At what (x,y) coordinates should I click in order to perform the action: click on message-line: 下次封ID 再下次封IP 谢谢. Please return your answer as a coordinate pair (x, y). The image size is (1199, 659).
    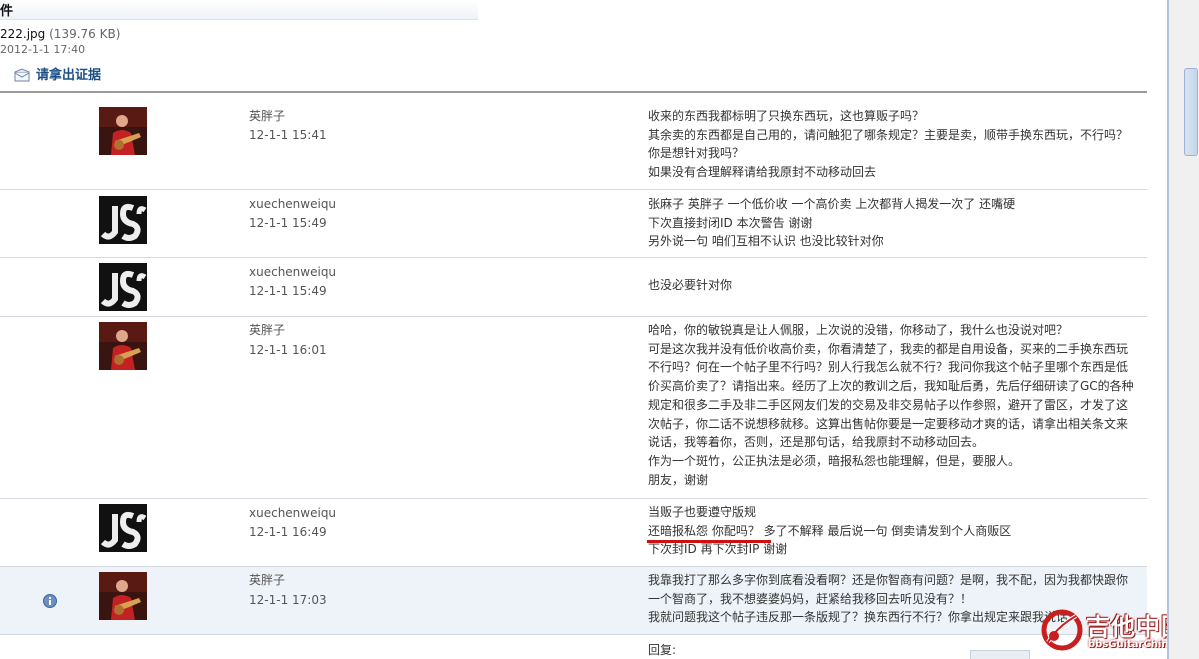
    Looking at the image, I should click on (718, 549).